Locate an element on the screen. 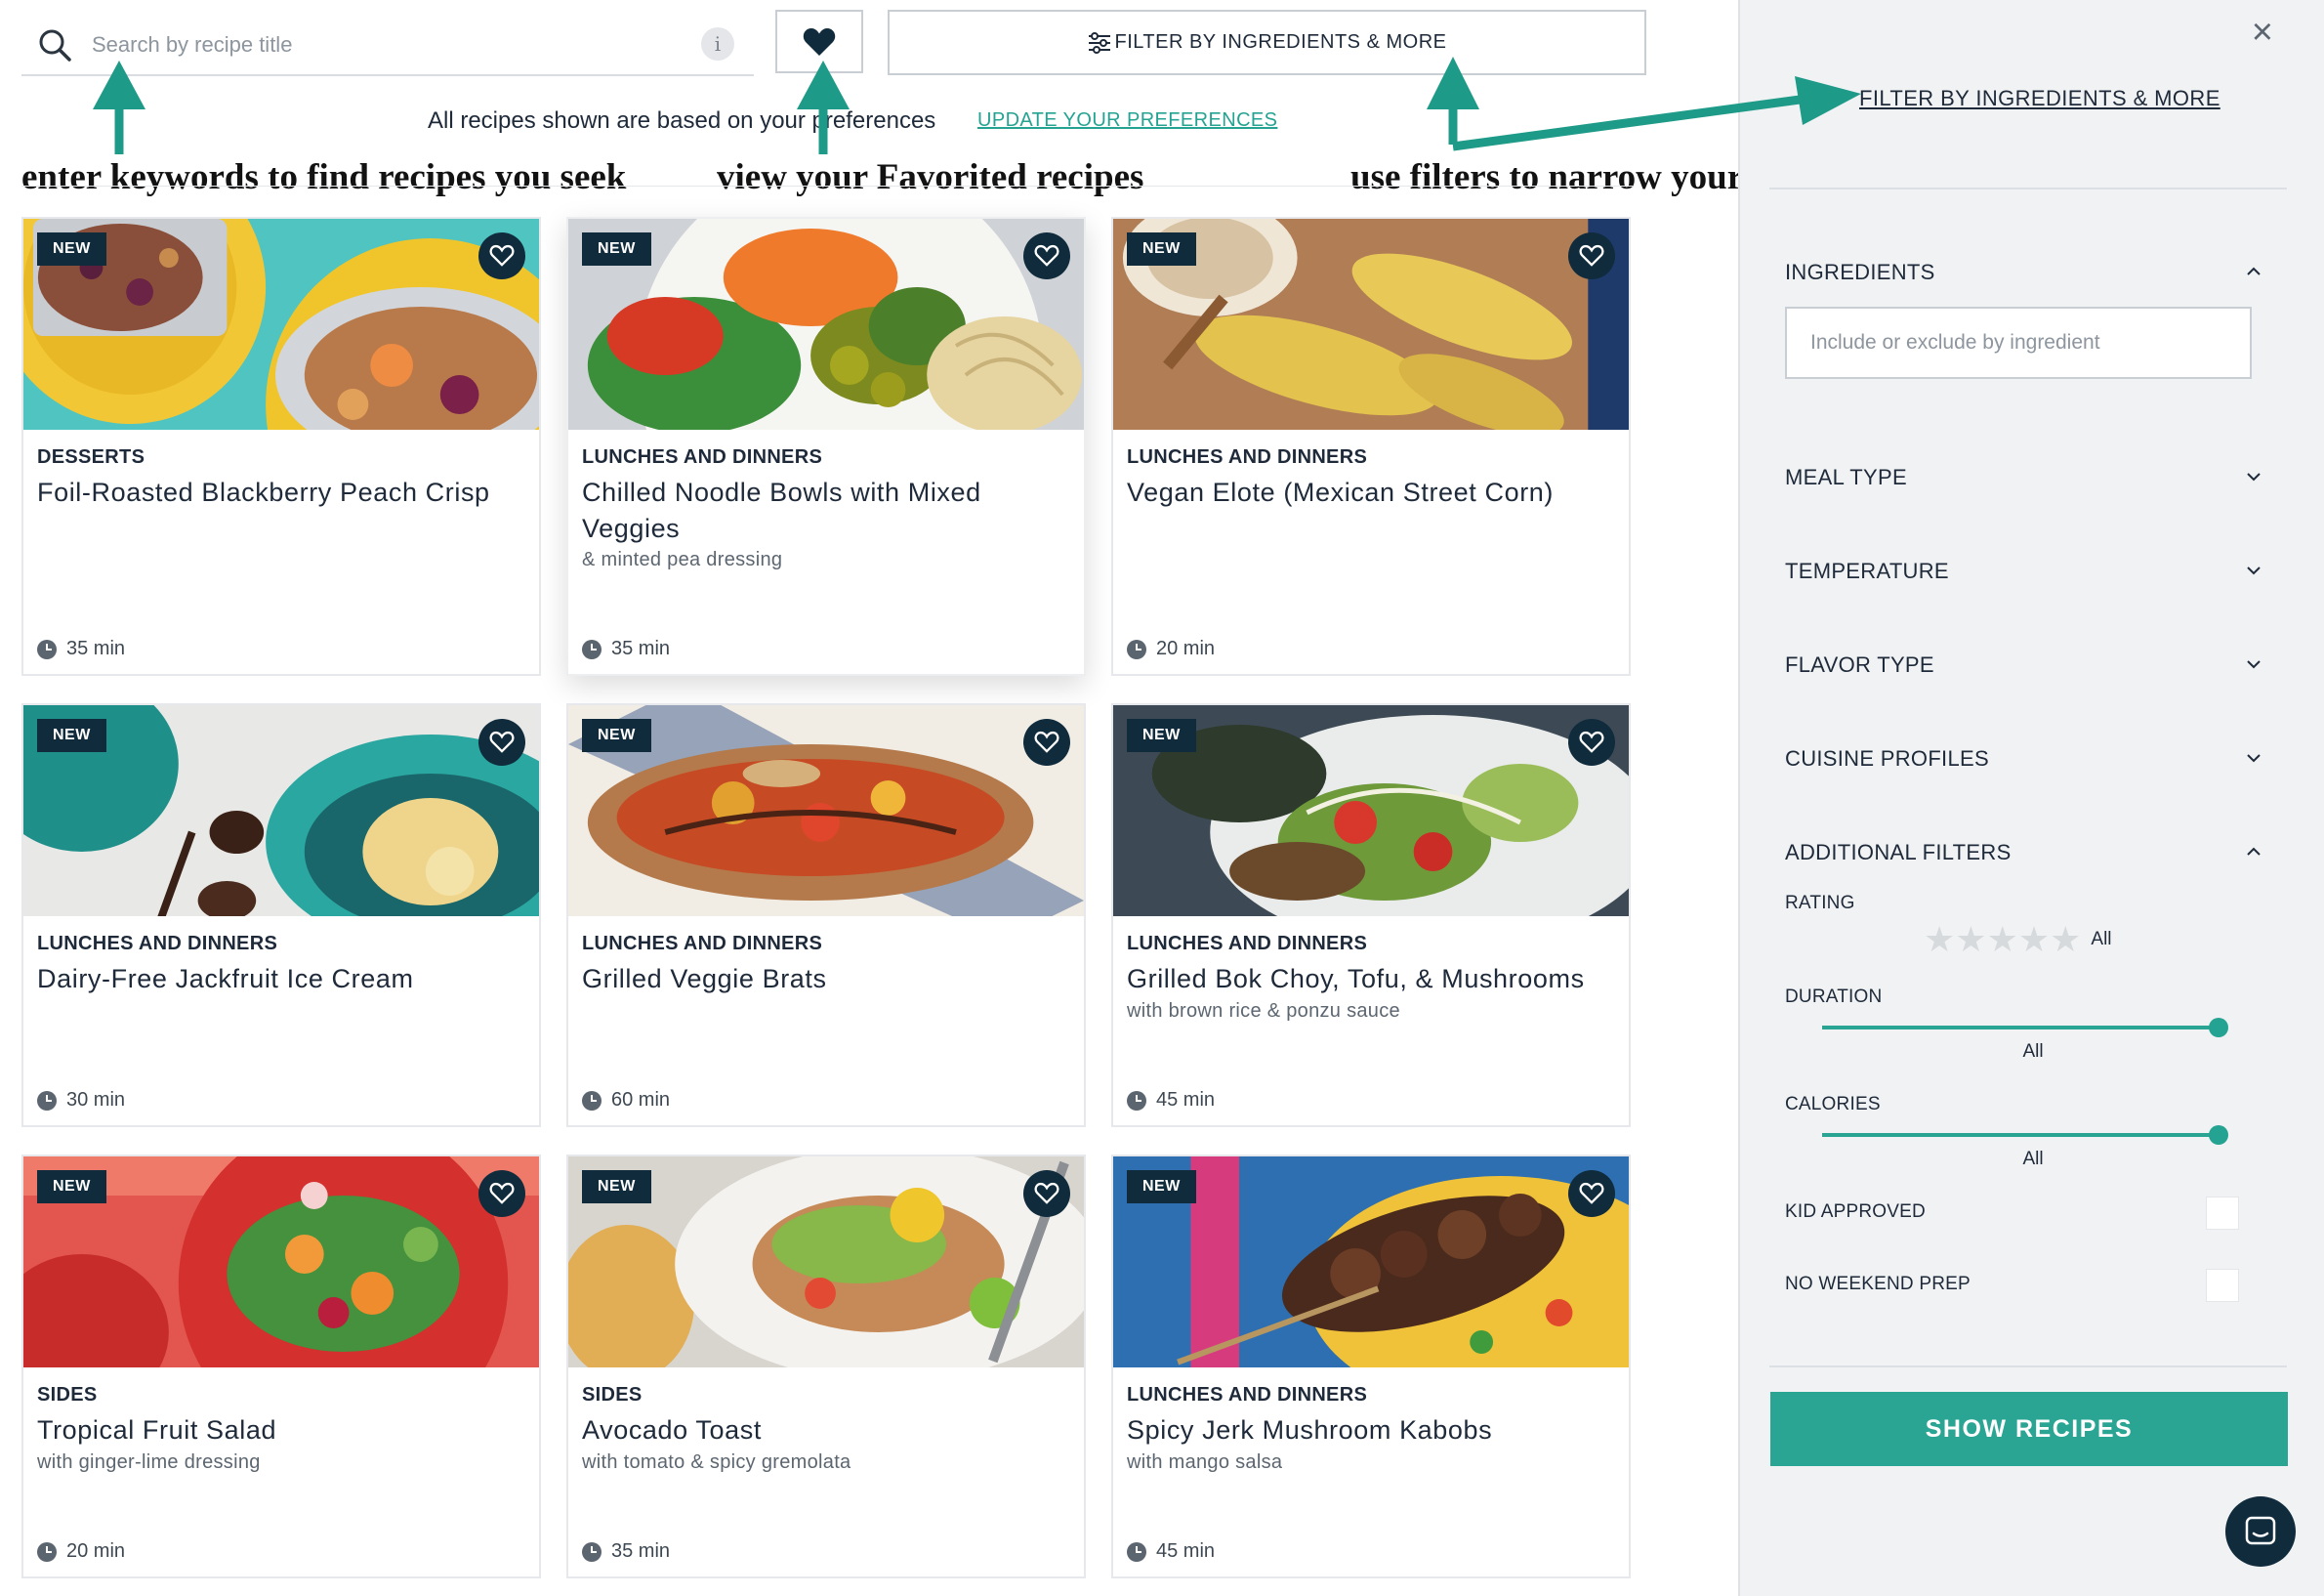  recipe-time: 35 min is located at coordinates (81, 649).